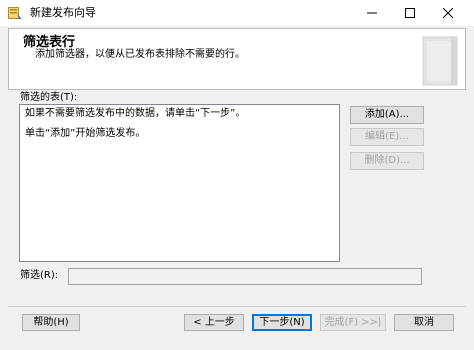 The image size is (474, 350). I want to click on wizard-app-icon, so click(15, 13).